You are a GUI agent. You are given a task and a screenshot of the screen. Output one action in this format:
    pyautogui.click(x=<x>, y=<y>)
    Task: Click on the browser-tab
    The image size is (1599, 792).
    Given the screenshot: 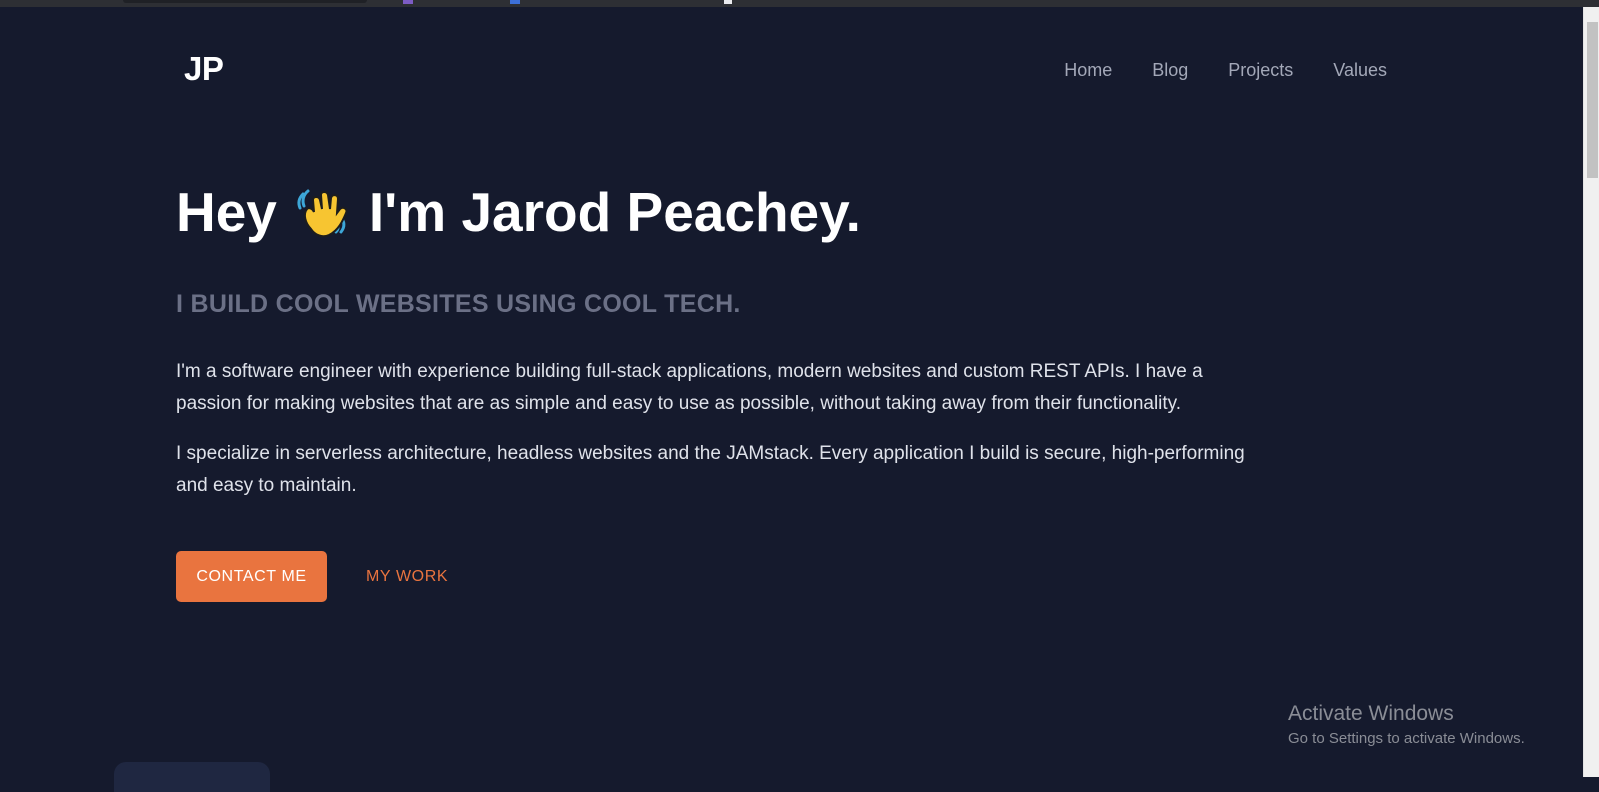 What is the action you would take?
    pyautogui.click(x=245, y=1)
    